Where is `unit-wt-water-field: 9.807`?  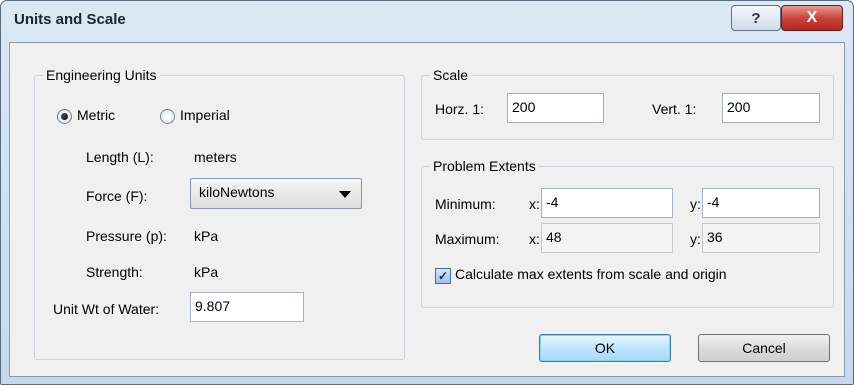 unit-wt-water-field: 9.807 is located at coordinates (247, 307).